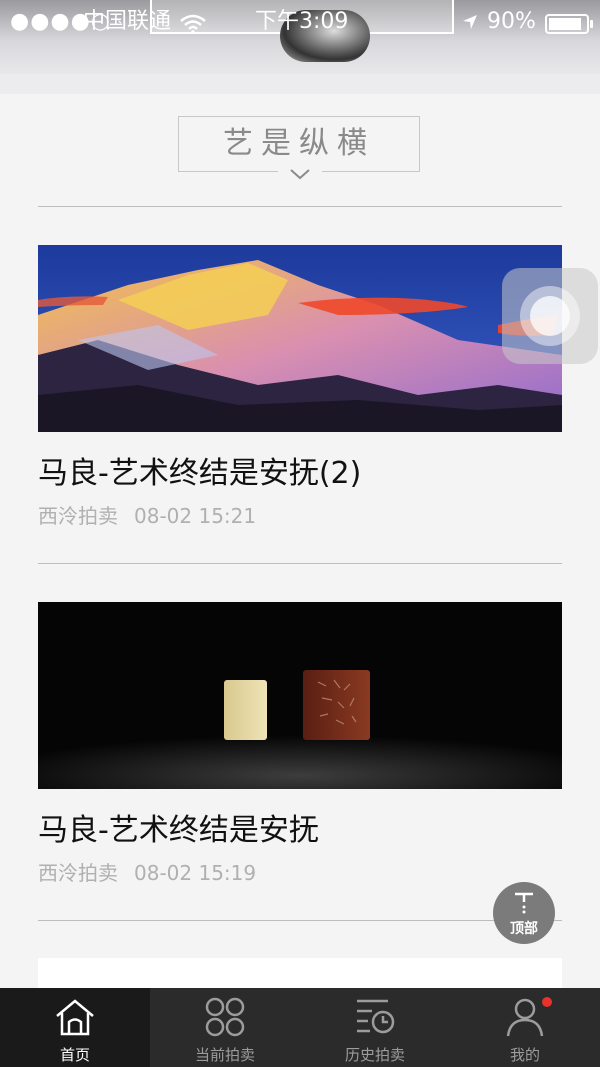 The width and height of the screenshot is (600, 1067). I want to click on battery-percent: 90%, so click(511, 21).